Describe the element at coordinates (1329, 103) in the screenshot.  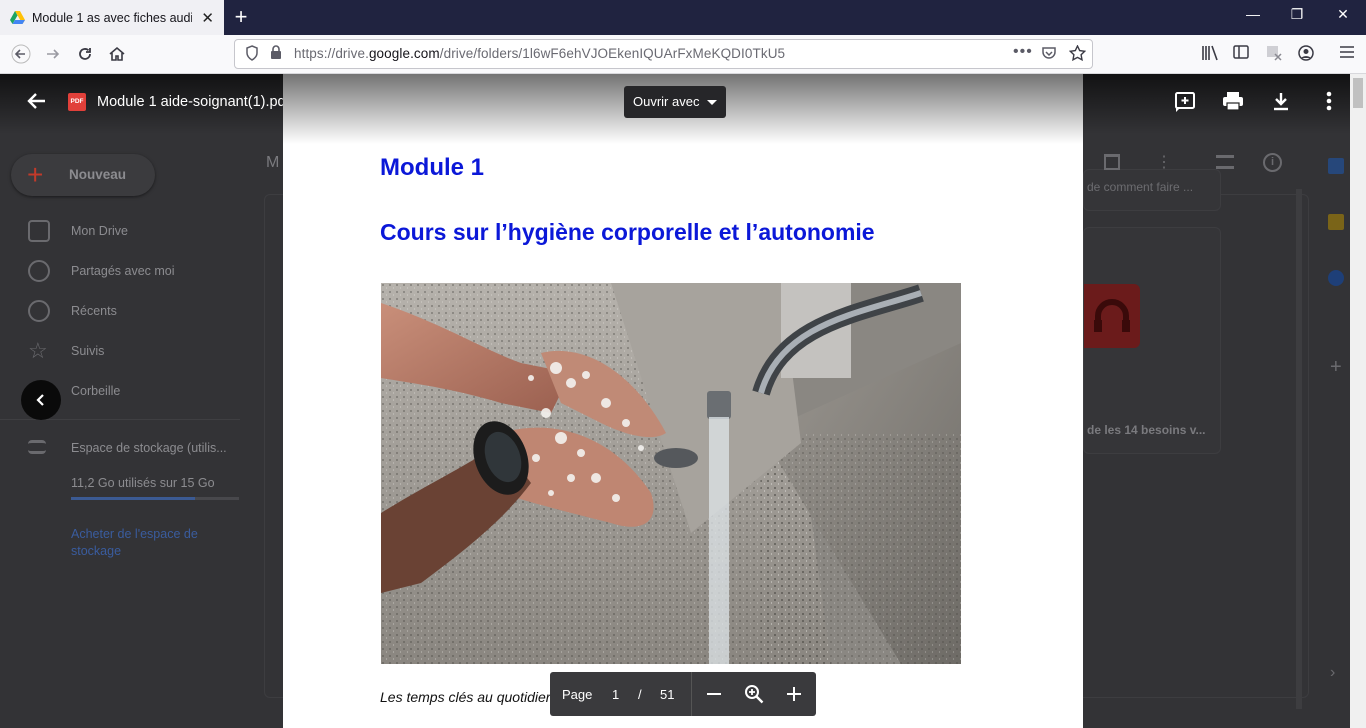
I see `more-actions-icon` at that location.